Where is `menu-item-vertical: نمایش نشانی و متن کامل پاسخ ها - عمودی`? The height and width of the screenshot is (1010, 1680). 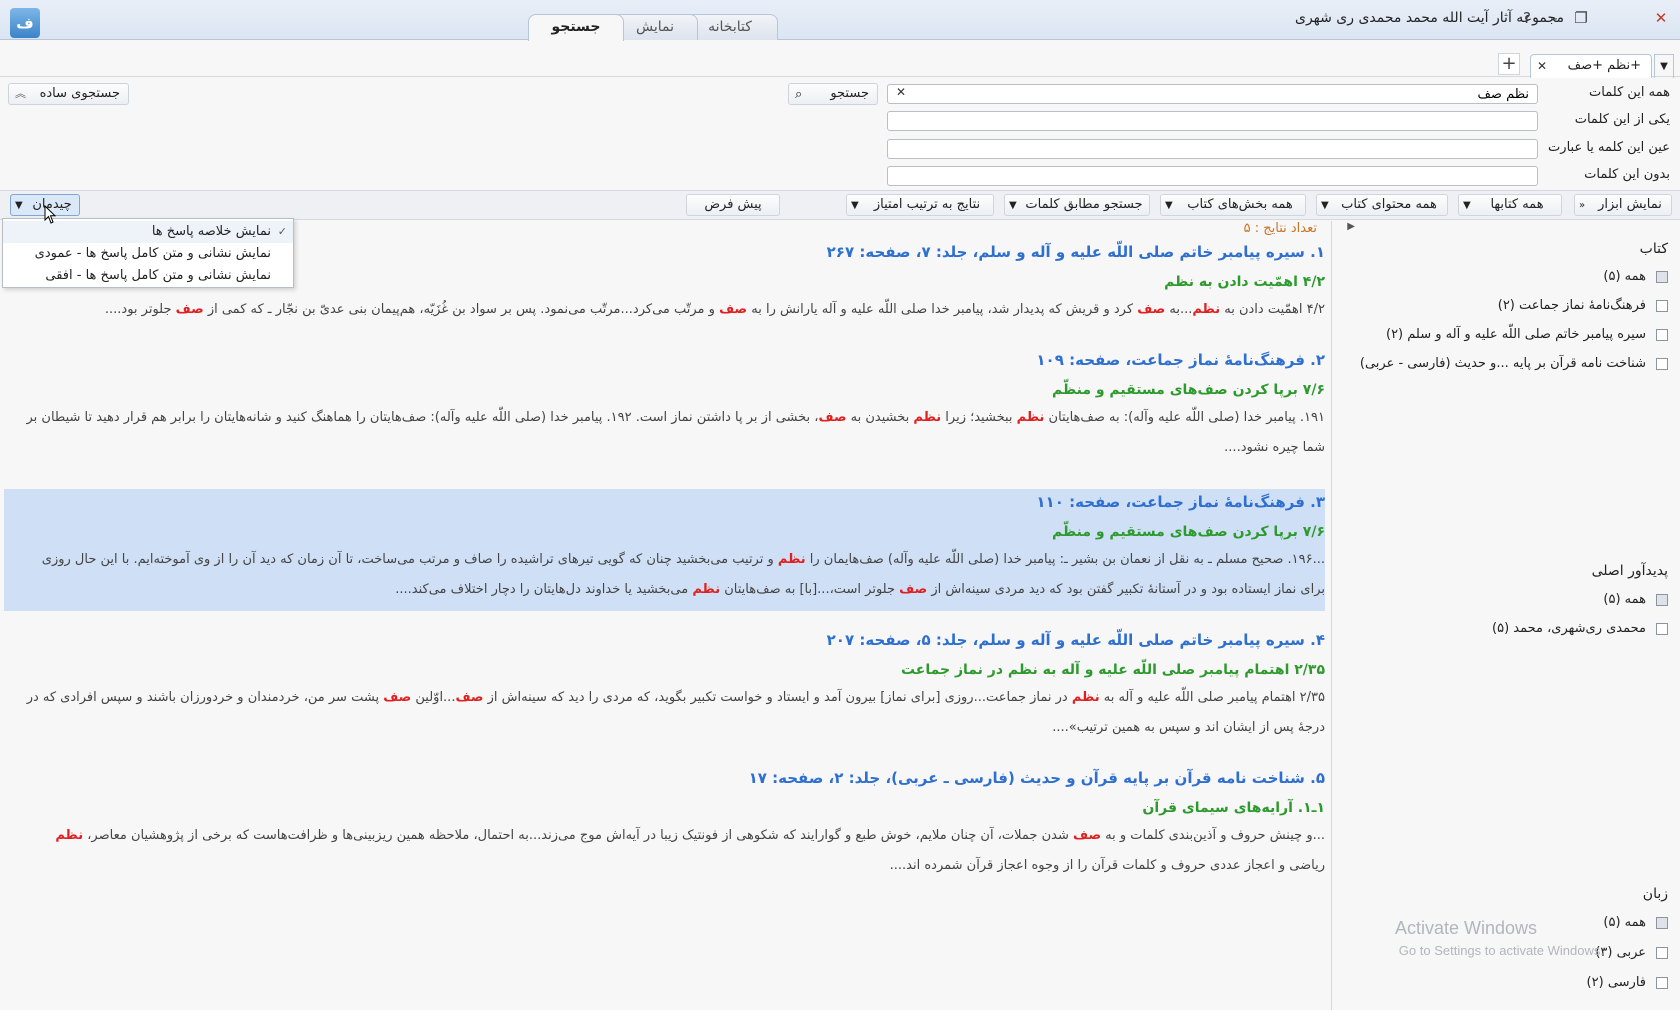
menu-item-vertical: نمایش نشانی و متن کامل پاسخ ها - عمودی is located at coordinates (148, 254).